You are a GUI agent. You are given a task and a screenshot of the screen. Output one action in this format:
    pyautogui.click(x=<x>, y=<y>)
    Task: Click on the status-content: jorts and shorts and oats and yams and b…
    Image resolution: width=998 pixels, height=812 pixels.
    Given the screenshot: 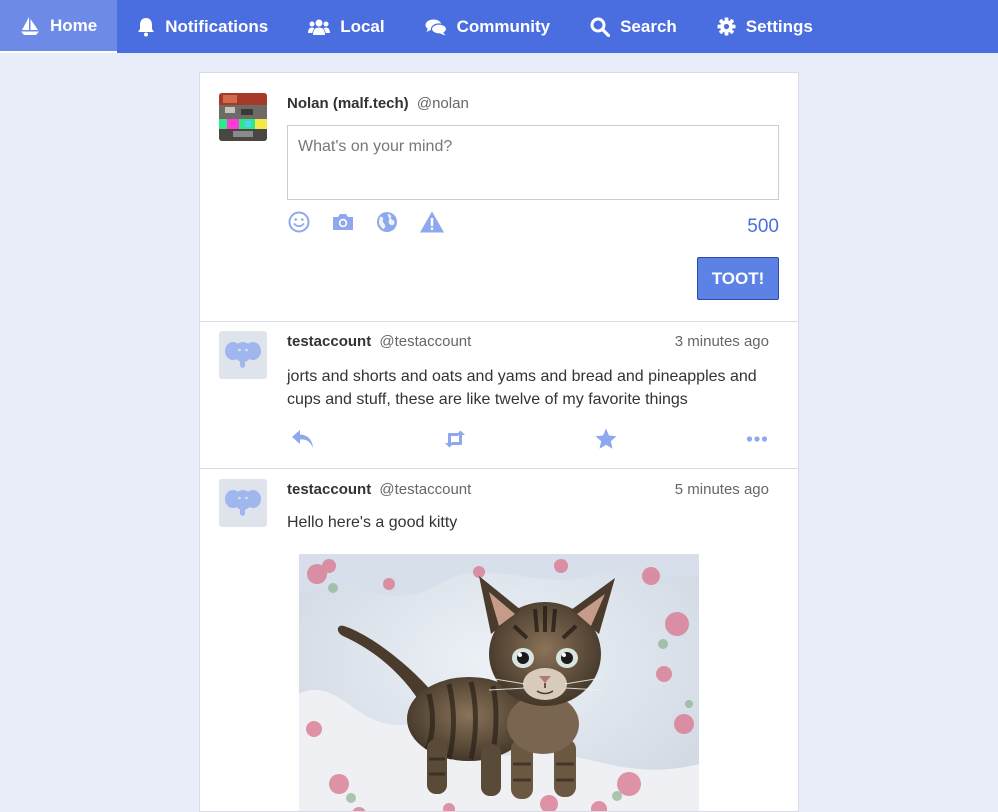 What is the action you would take?
    pyautogui.click(x=522, y=388)
    